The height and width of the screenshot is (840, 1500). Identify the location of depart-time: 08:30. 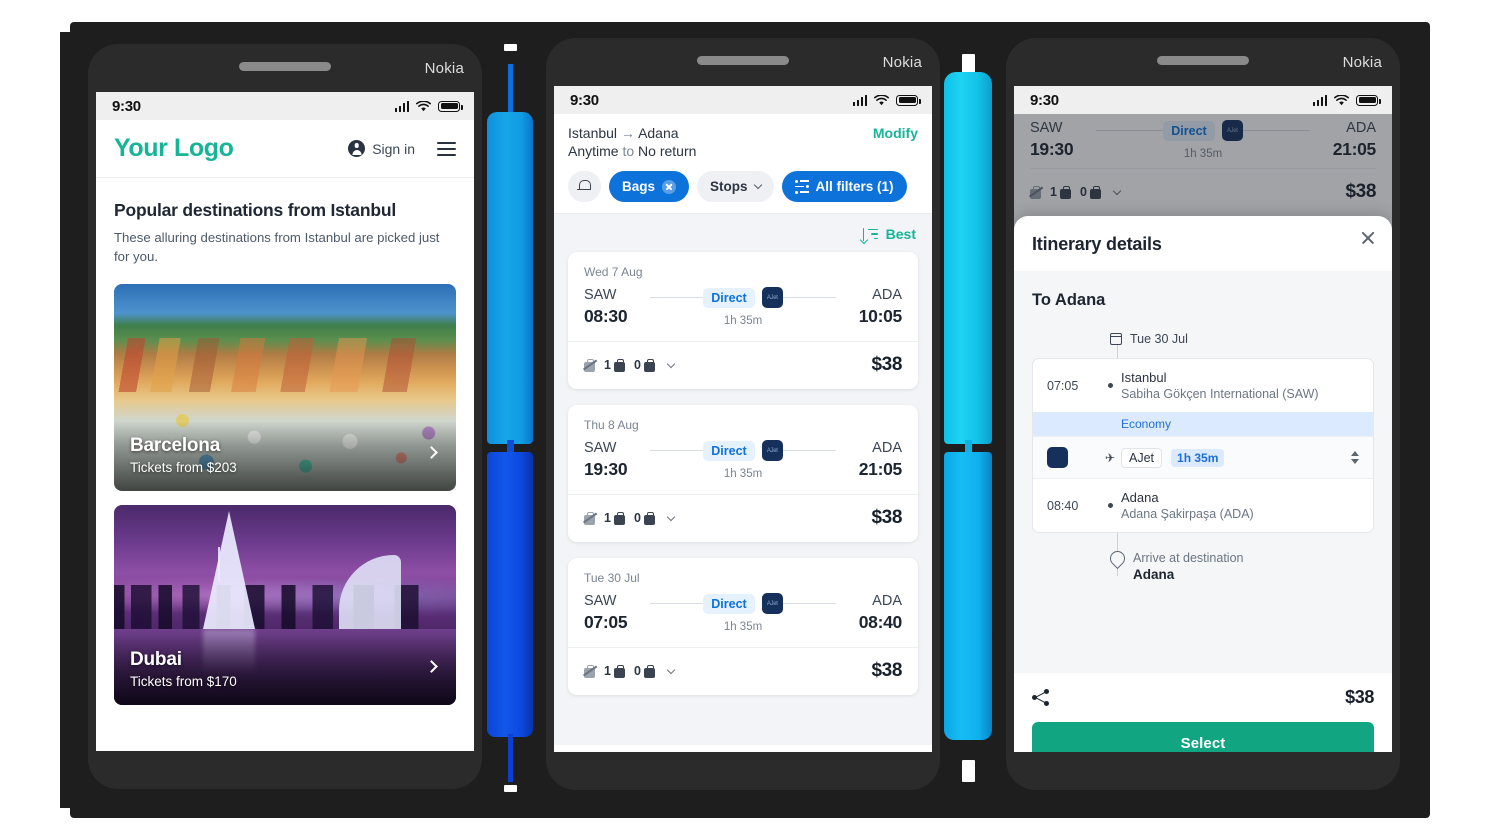
(606, 316).